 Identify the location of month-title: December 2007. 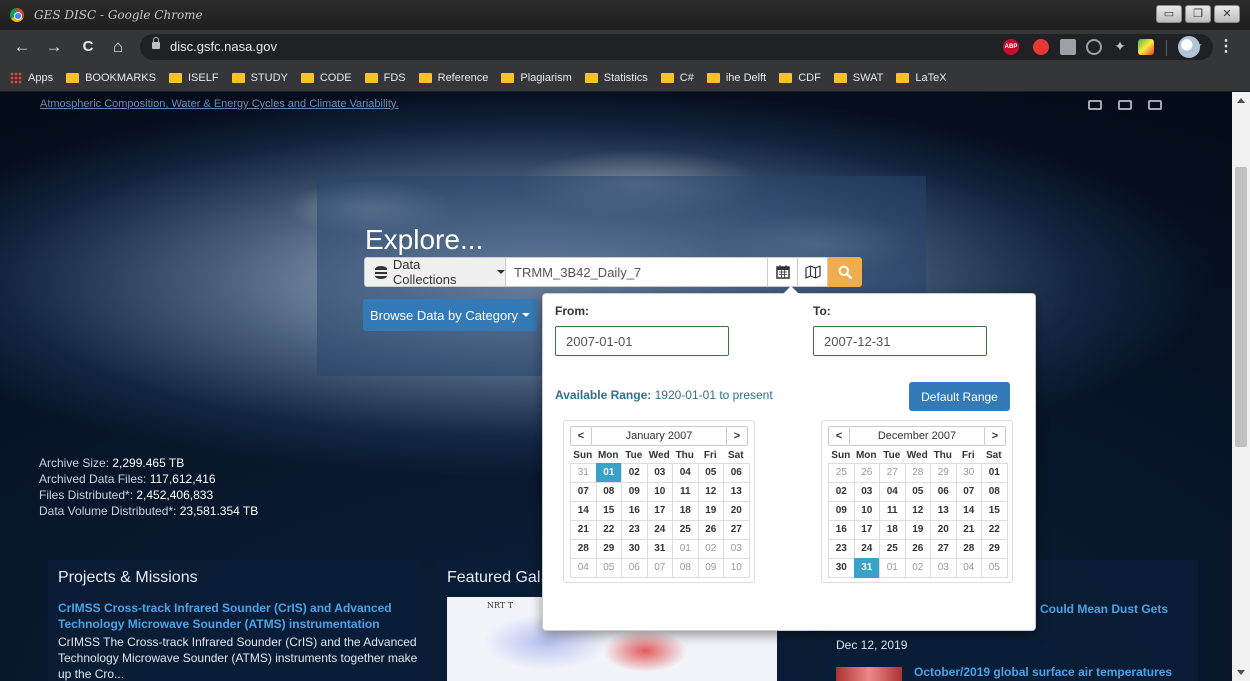
(917, 436).